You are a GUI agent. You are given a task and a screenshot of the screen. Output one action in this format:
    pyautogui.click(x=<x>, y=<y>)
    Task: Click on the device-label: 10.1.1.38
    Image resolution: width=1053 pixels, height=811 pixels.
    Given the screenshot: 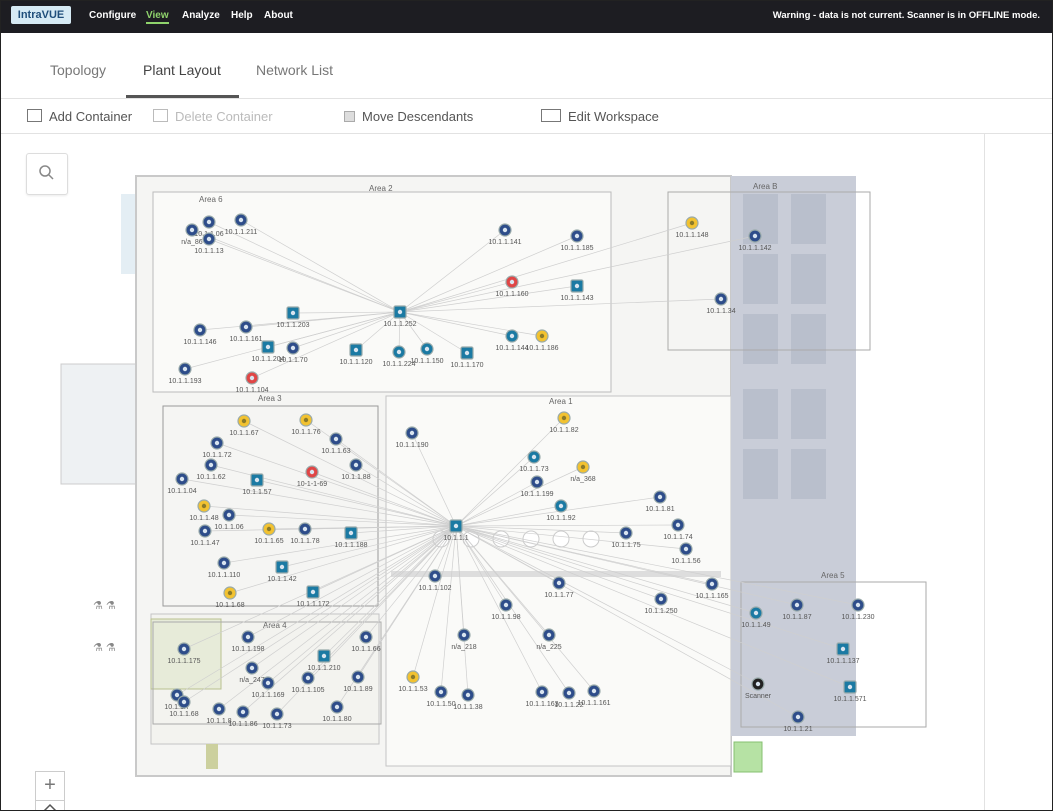 What is the action you would take?
    pyautogui.click(x=467, y=707)
    